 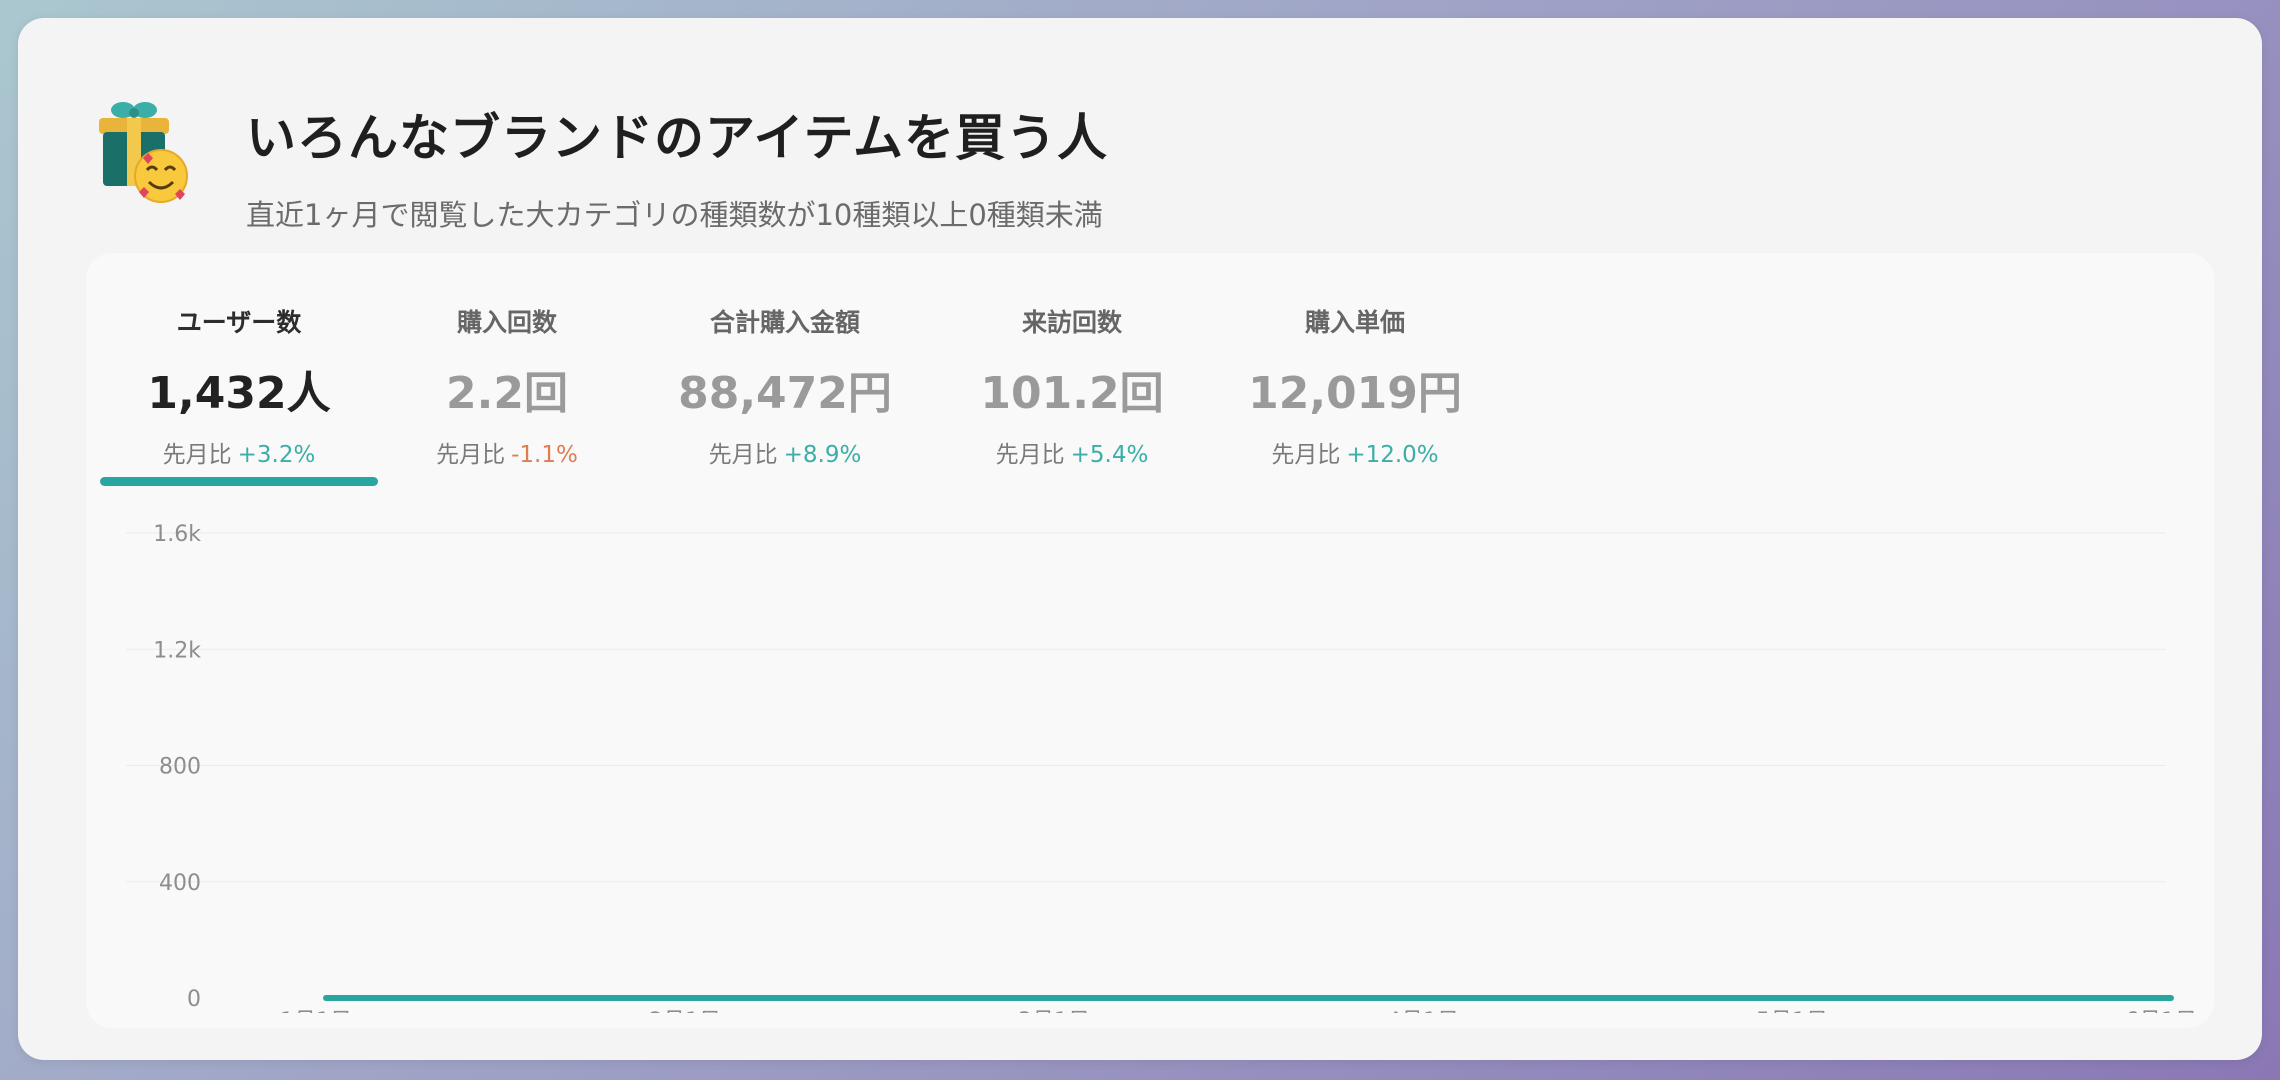 I want to click on x-tick-label: 1月1日, so click(x=316, y=1011).